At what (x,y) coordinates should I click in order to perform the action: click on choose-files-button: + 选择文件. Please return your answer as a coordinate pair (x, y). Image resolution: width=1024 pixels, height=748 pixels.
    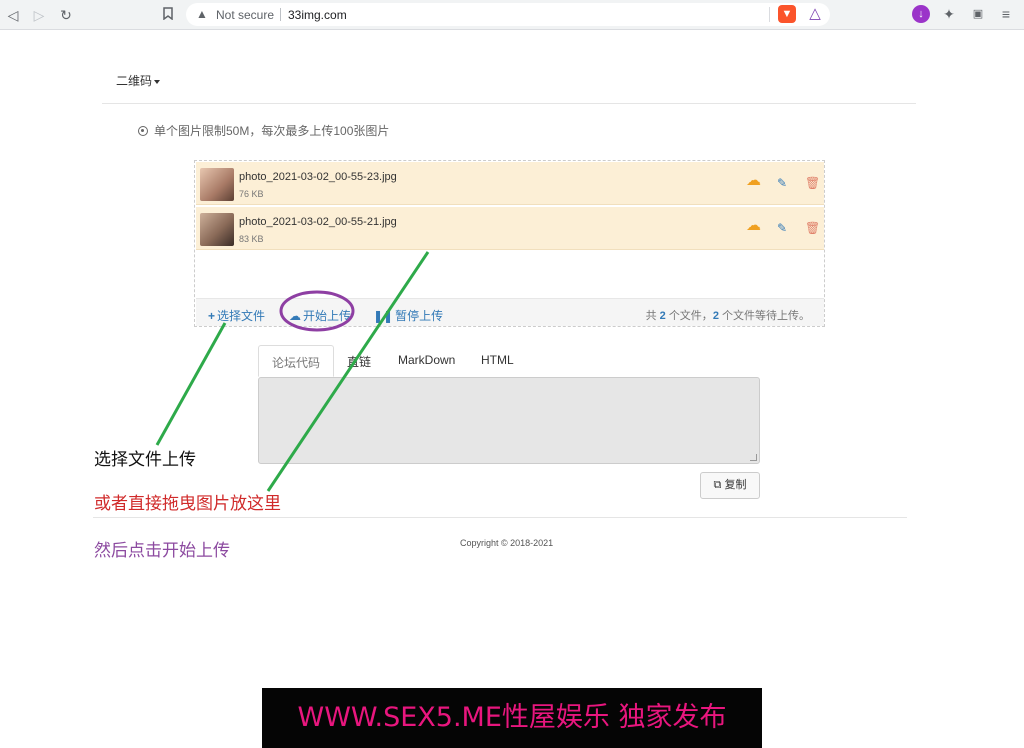
    Looking at the image, I should click on (236, 315).